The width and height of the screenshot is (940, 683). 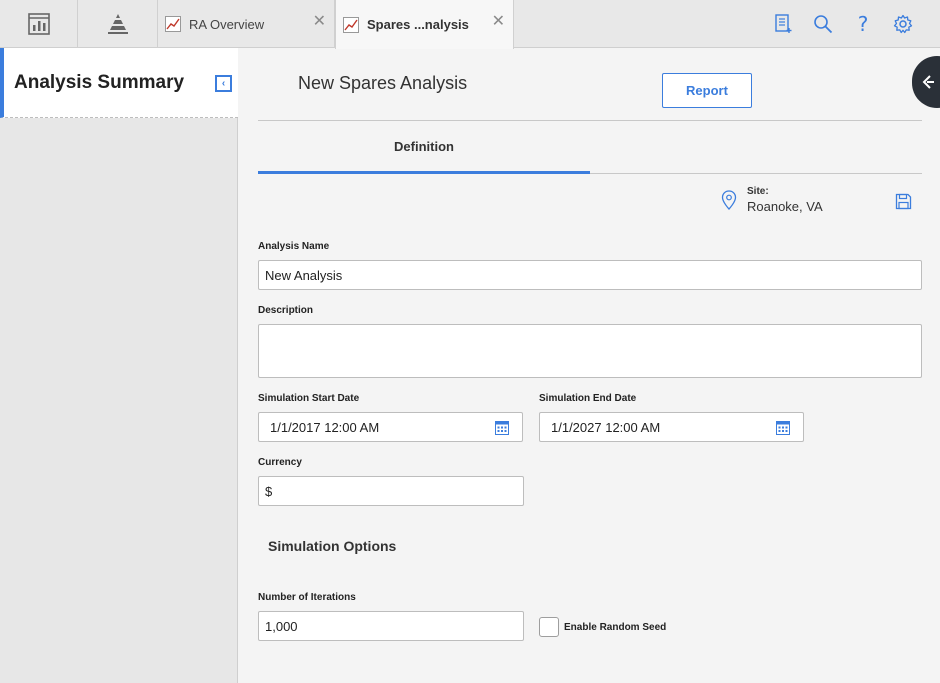 I want to click on tab-ra-overview: RA Overview ✕, so click(x=246, y=24).